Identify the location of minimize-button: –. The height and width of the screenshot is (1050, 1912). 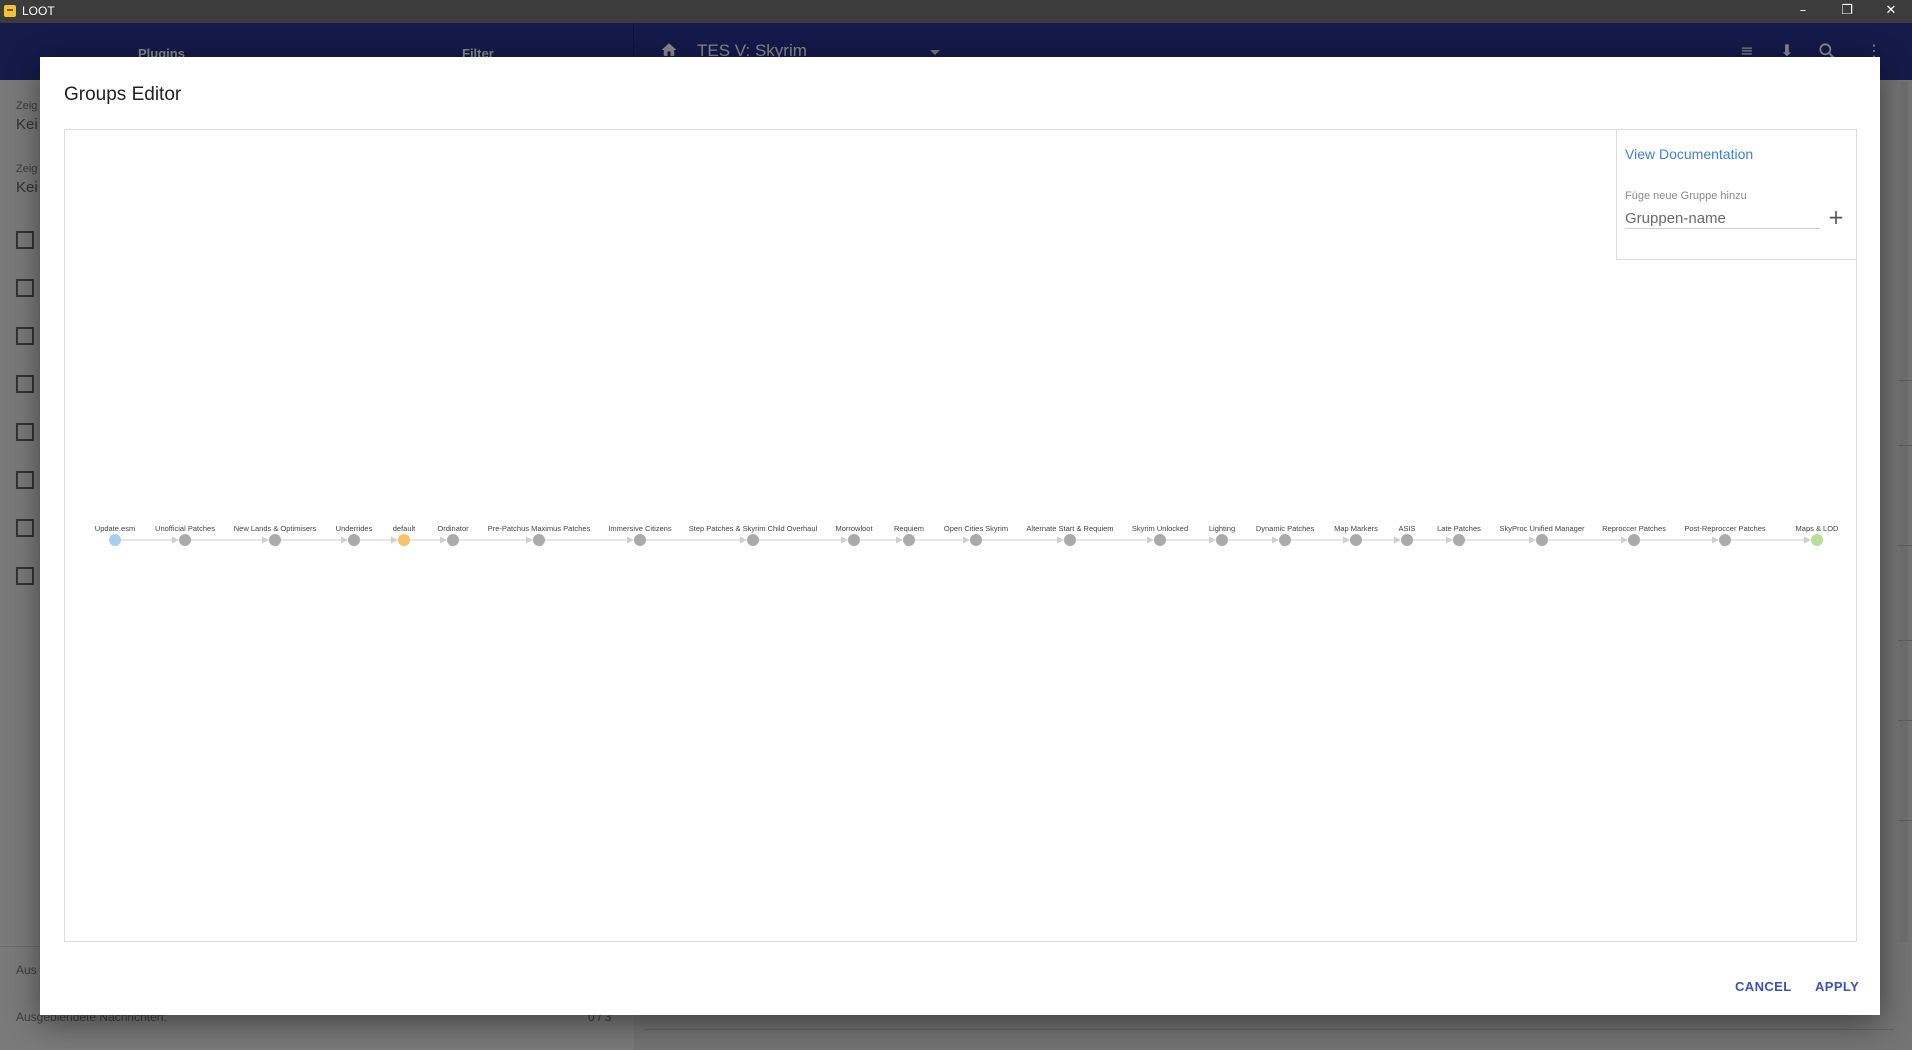
(1803, 11).